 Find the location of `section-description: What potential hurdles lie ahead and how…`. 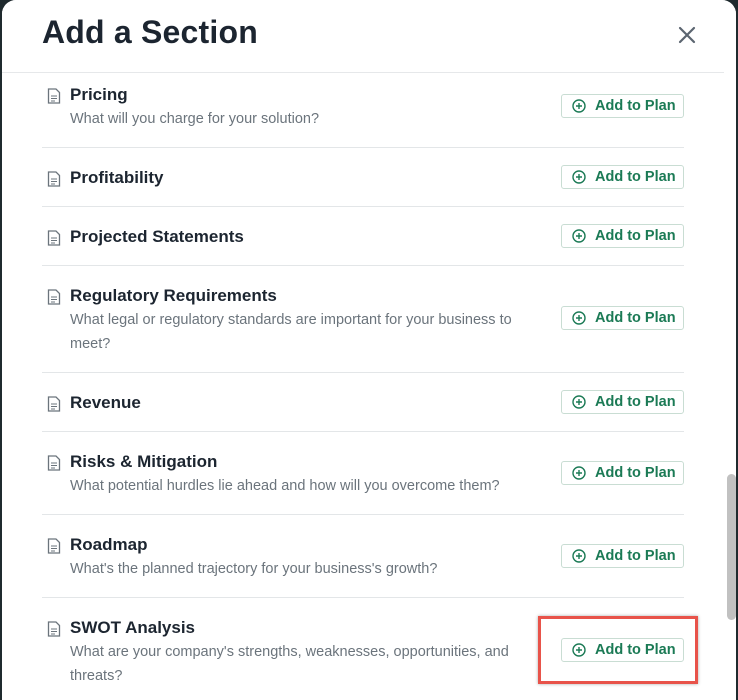

section-description: What potential hurdles lie ahead and how… is located at coordinates (285, 486).